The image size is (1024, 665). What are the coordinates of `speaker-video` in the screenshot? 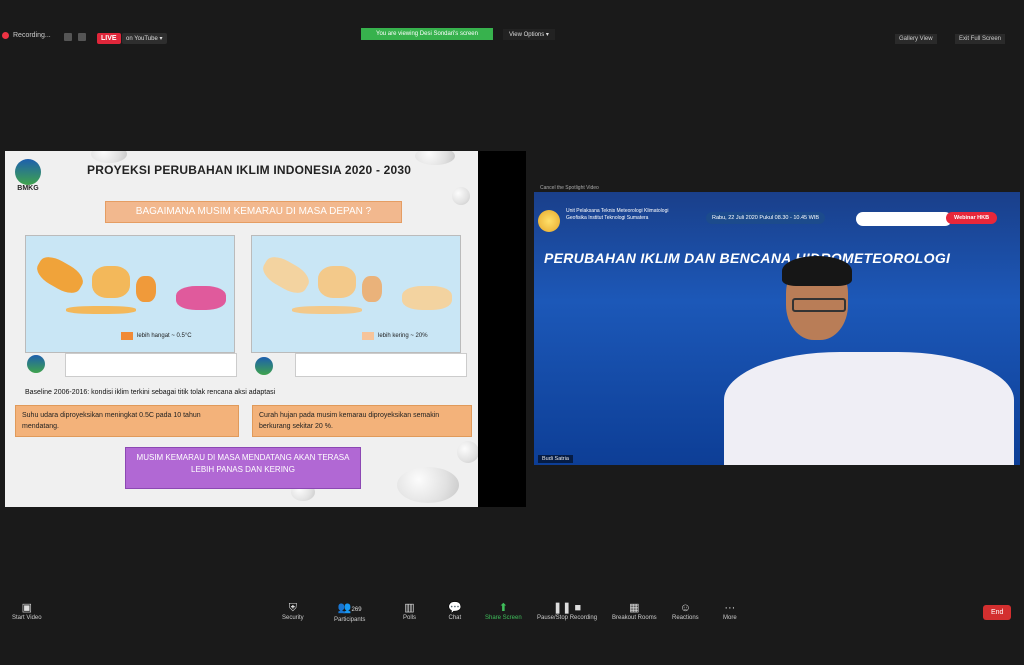 It's located at (869, 360).